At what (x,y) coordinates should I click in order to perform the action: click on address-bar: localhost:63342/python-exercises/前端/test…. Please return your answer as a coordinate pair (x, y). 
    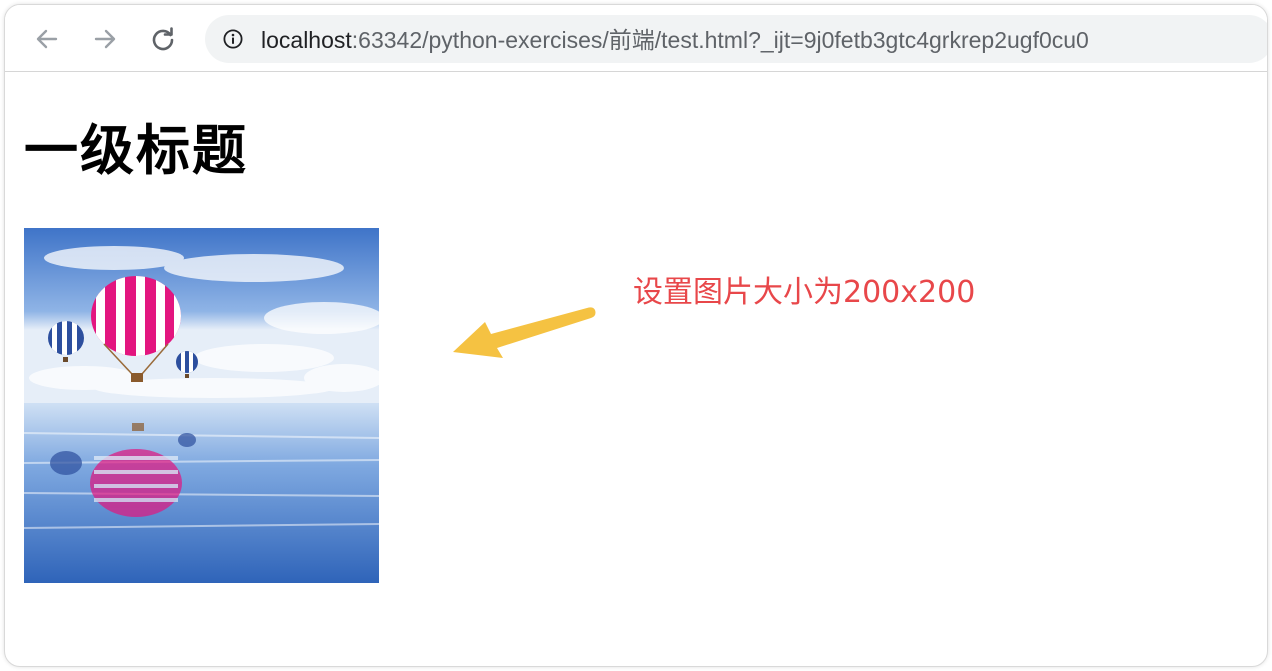
    Looking at the image, I should click on (736, 39).